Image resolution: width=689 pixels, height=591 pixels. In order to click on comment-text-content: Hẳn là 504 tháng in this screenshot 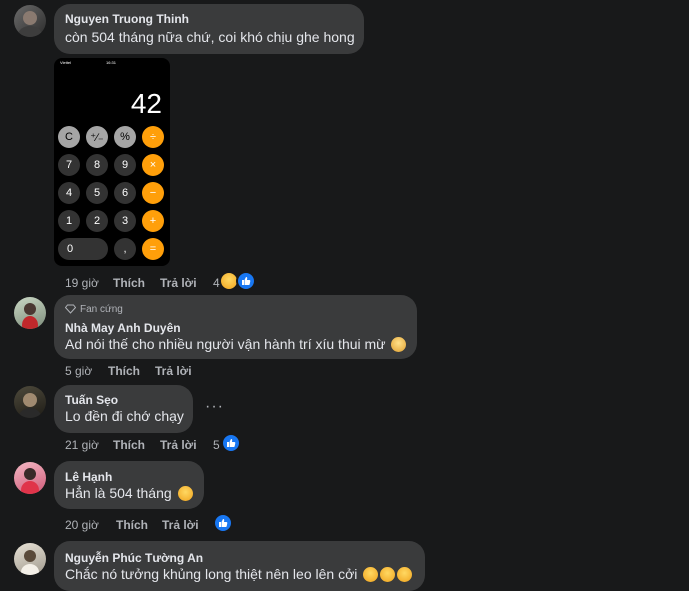, I will do `click(118, 493)`.